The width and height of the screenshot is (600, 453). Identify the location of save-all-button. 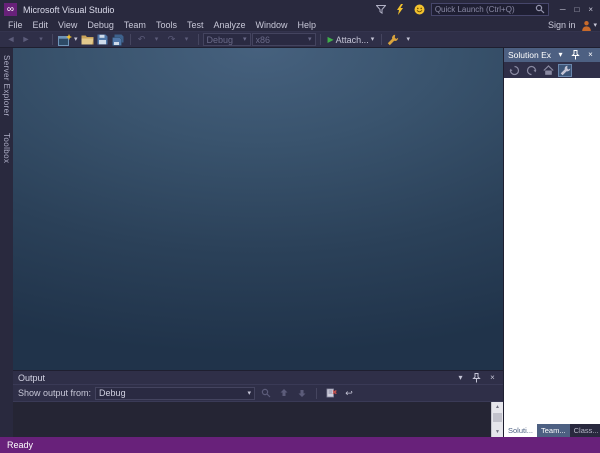
(118, 40).